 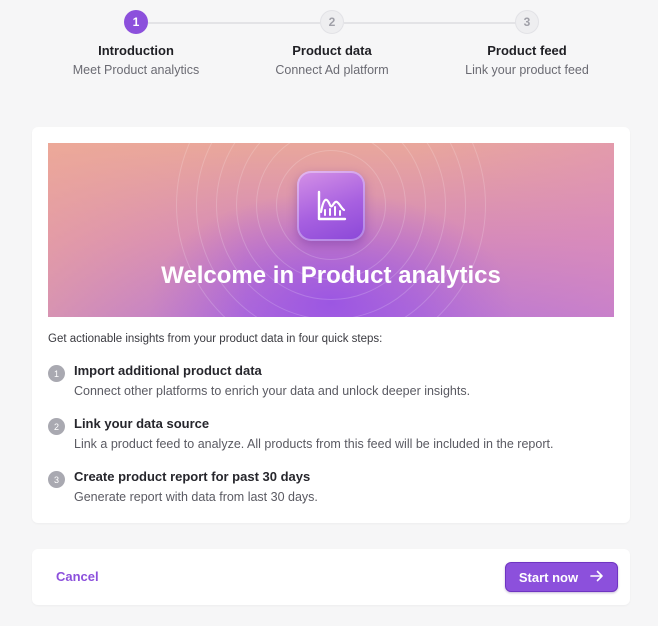 I want to click on item-title: Create product report for past 30 days, so click(x=192, y=476).